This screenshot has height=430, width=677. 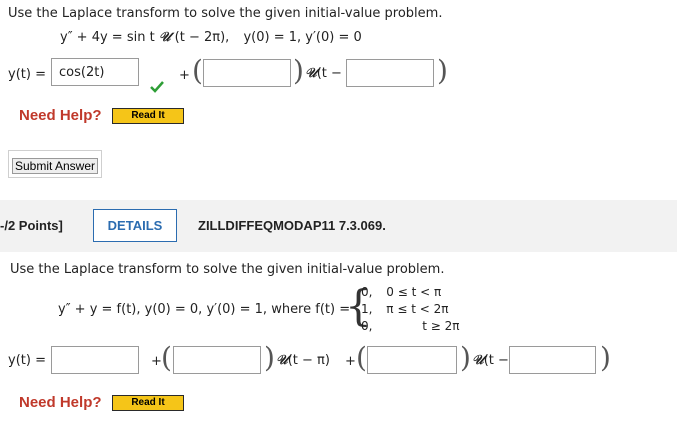 I want to click on answer-input-value: cos(2t), so click(x=82, y=72).